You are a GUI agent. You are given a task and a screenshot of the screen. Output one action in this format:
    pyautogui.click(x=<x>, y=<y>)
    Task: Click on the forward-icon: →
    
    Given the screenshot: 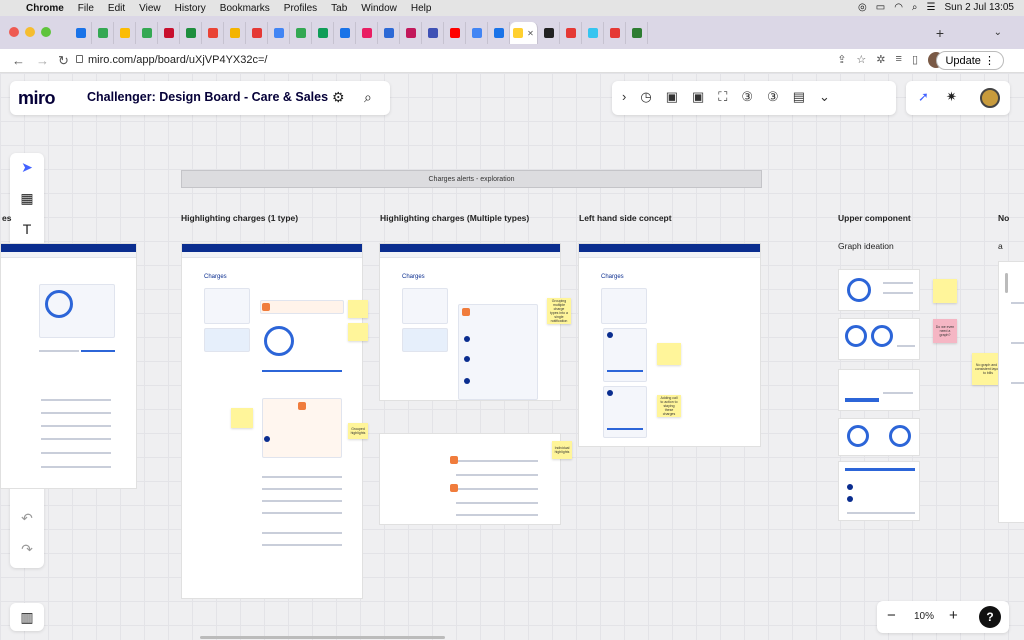 What is the action you would take?
    pyautogui.click(x=42, y=60)
    